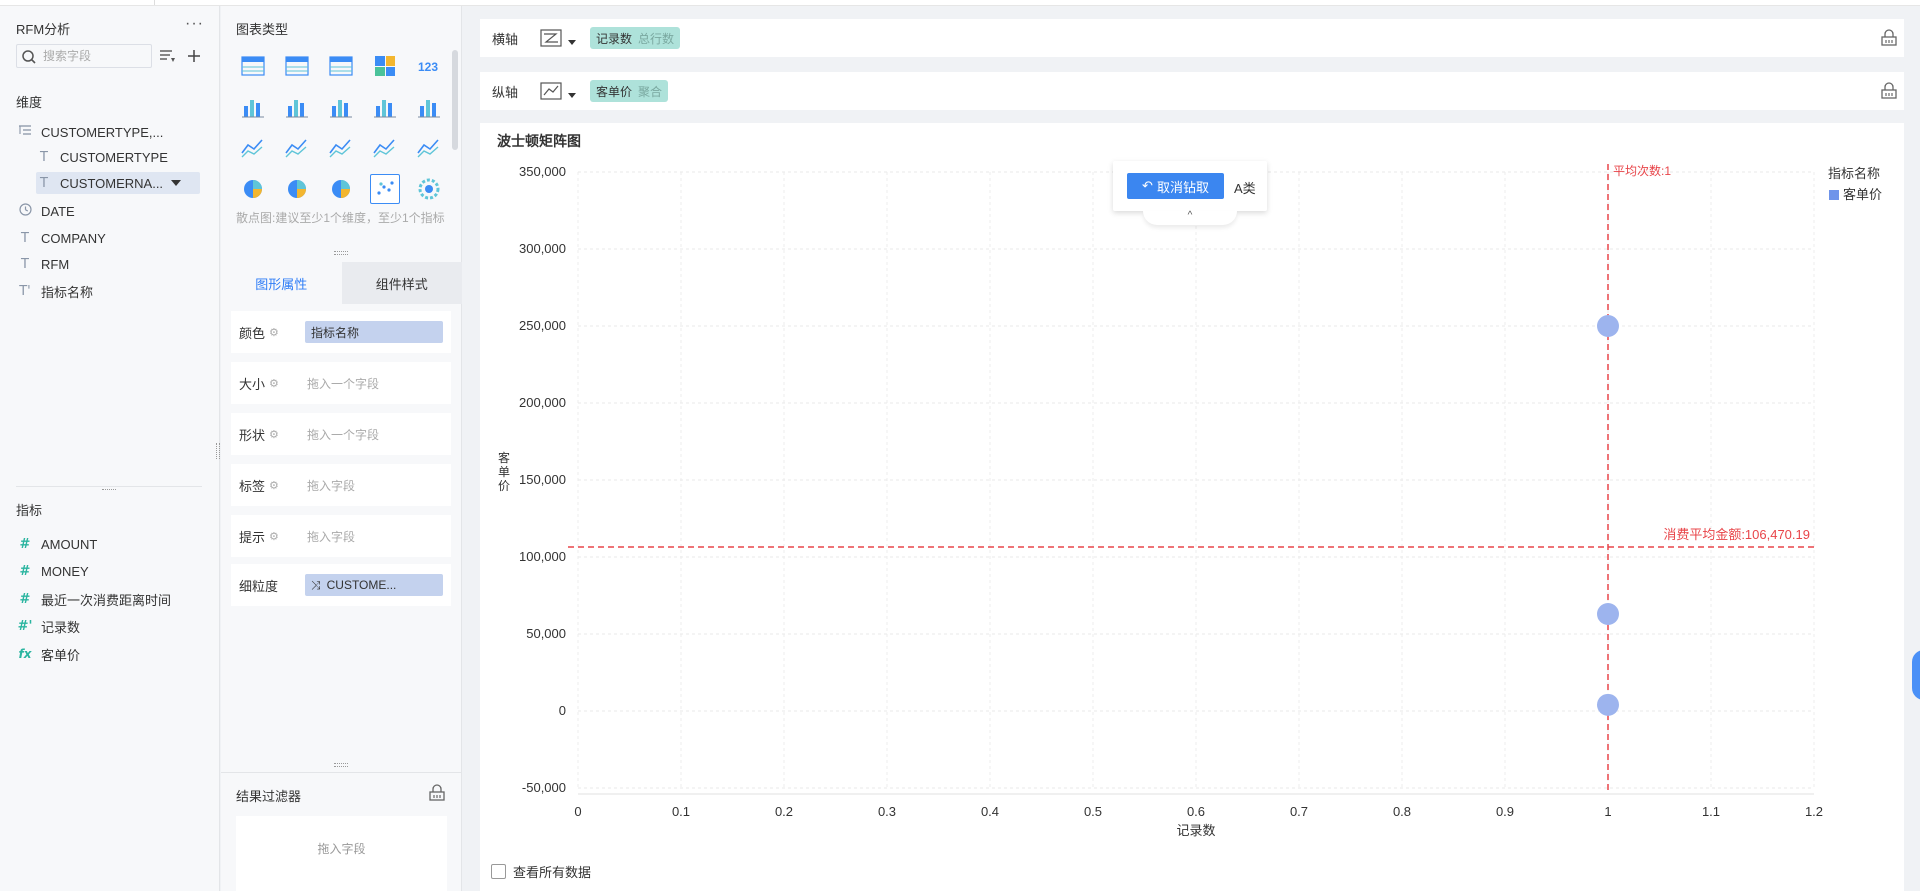 The width and height of the screenshot is (1920, 891). What do you see at coordinates (544, 787) in the screenshot?
I see `y-tick-label: -50,000` at bounding box center [544, 787].